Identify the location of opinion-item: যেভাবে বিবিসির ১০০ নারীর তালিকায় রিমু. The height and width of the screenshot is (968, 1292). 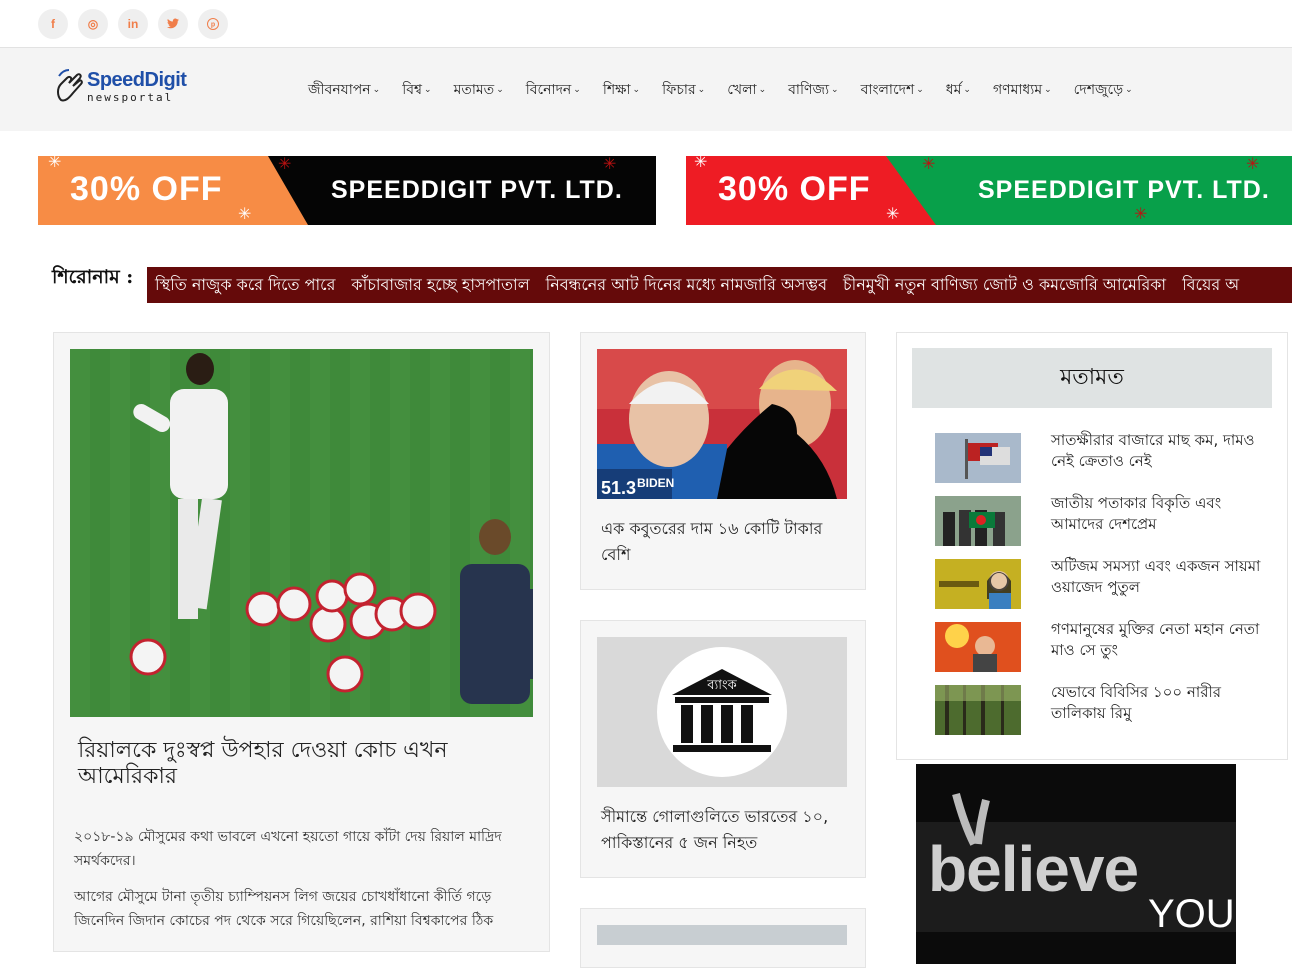
(1100, 709).